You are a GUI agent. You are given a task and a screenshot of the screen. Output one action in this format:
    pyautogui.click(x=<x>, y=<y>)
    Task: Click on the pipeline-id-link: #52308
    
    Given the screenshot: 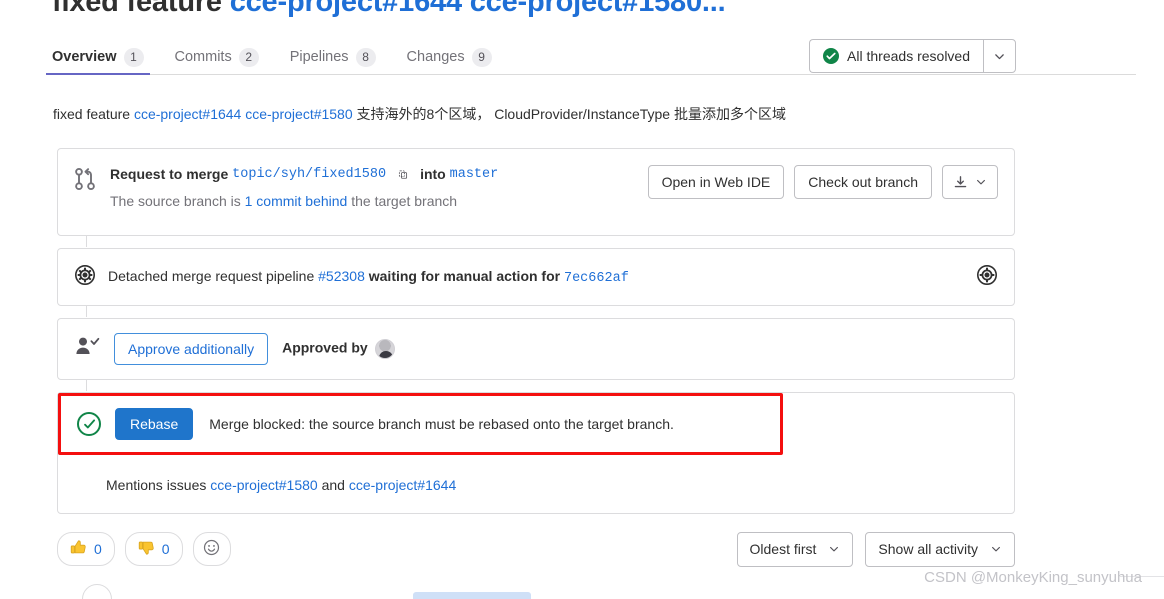 What is the action you would take?
    pyautogui.click(x=341, y=276)
    